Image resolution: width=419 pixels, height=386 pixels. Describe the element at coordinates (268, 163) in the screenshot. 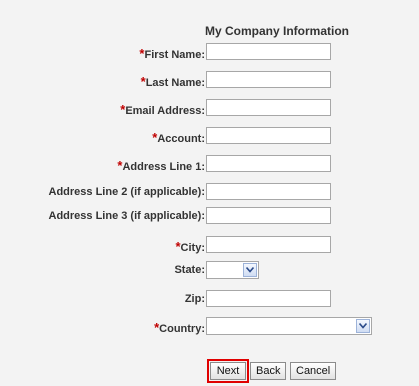

I see `address-line-1-input` at that location.